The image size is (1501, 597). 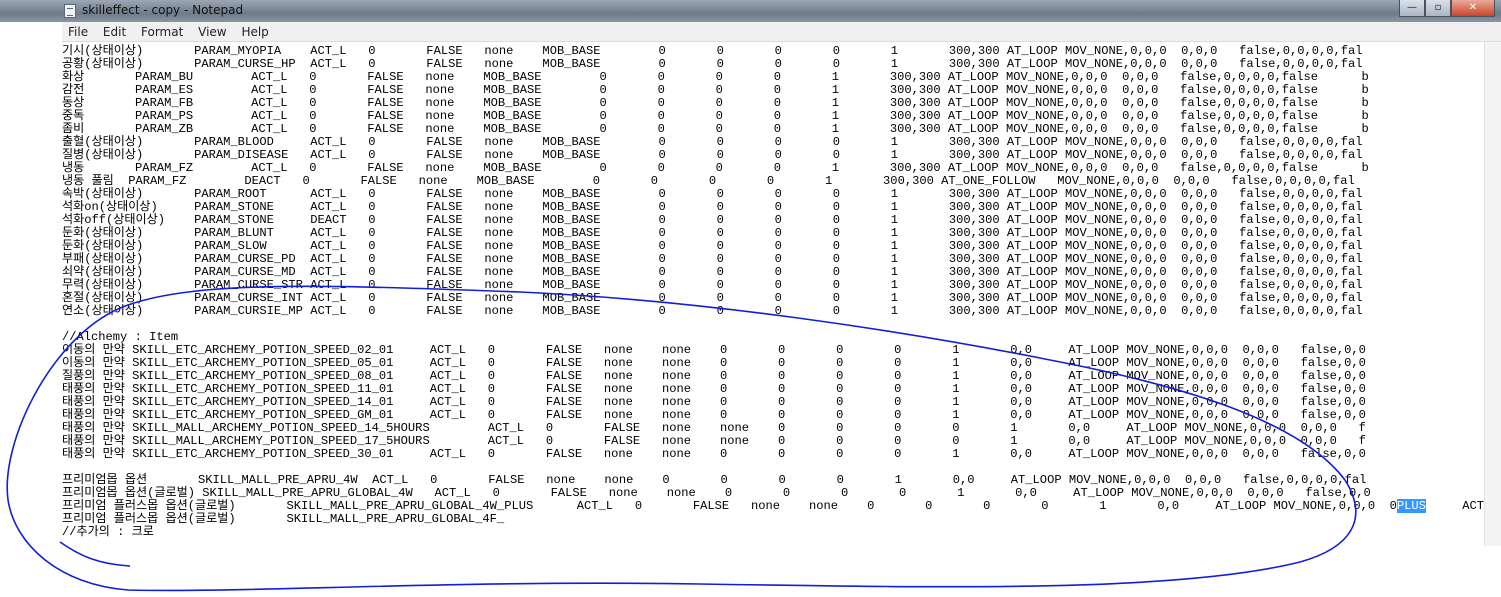 What do you see at coordinates (70, 11) in the screenshot?
I see `notepad-icon` at bounding box center [70, 11].